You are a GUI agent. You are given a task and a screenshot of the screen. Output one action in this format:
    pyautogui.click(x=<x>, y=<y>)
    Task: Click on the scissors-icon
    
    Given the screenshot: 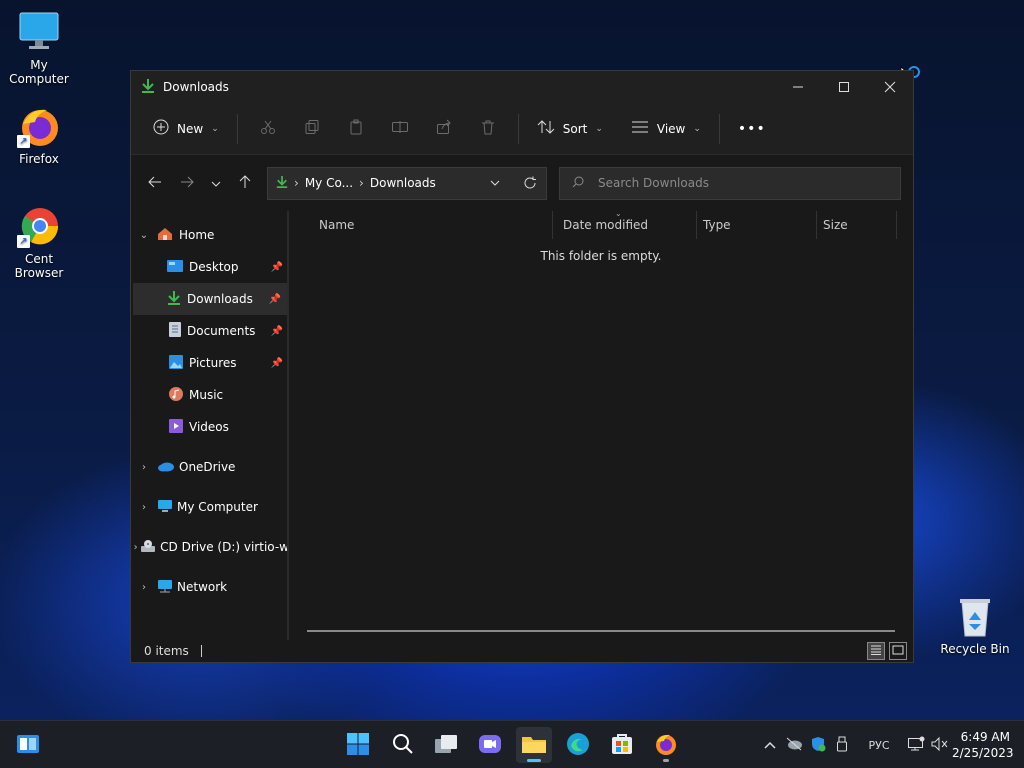 What is the action you would take?
    pyautogui.click(x=268, y=128)
    